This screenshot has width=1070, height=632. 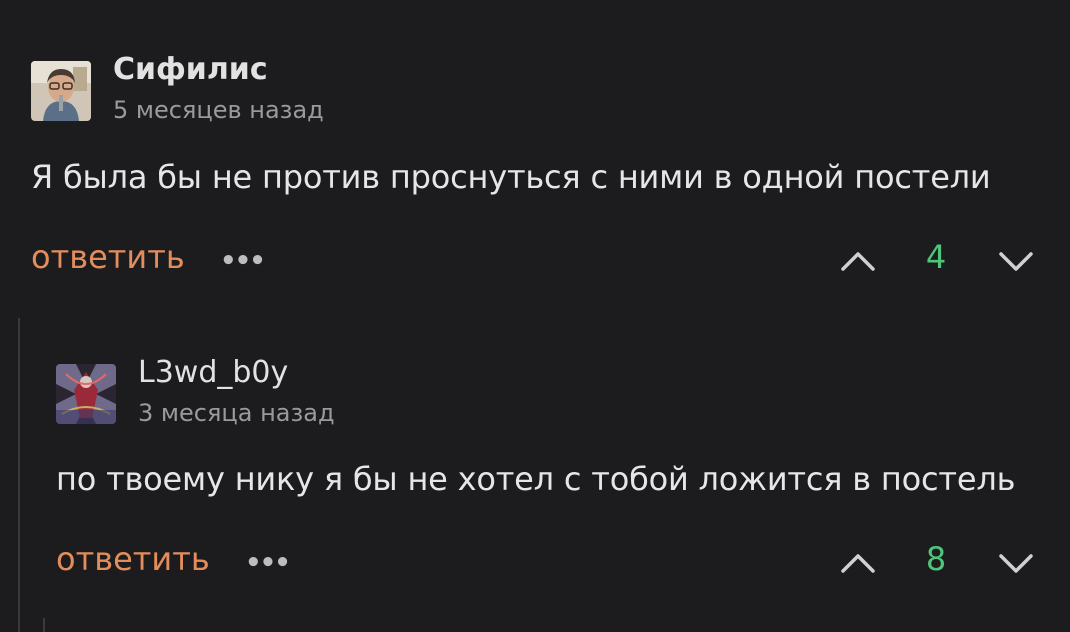 What do you see at coordinates (213, 372) in the screenshot?
I see `username: L3wd_b0y` at bounding box center [213, 372].